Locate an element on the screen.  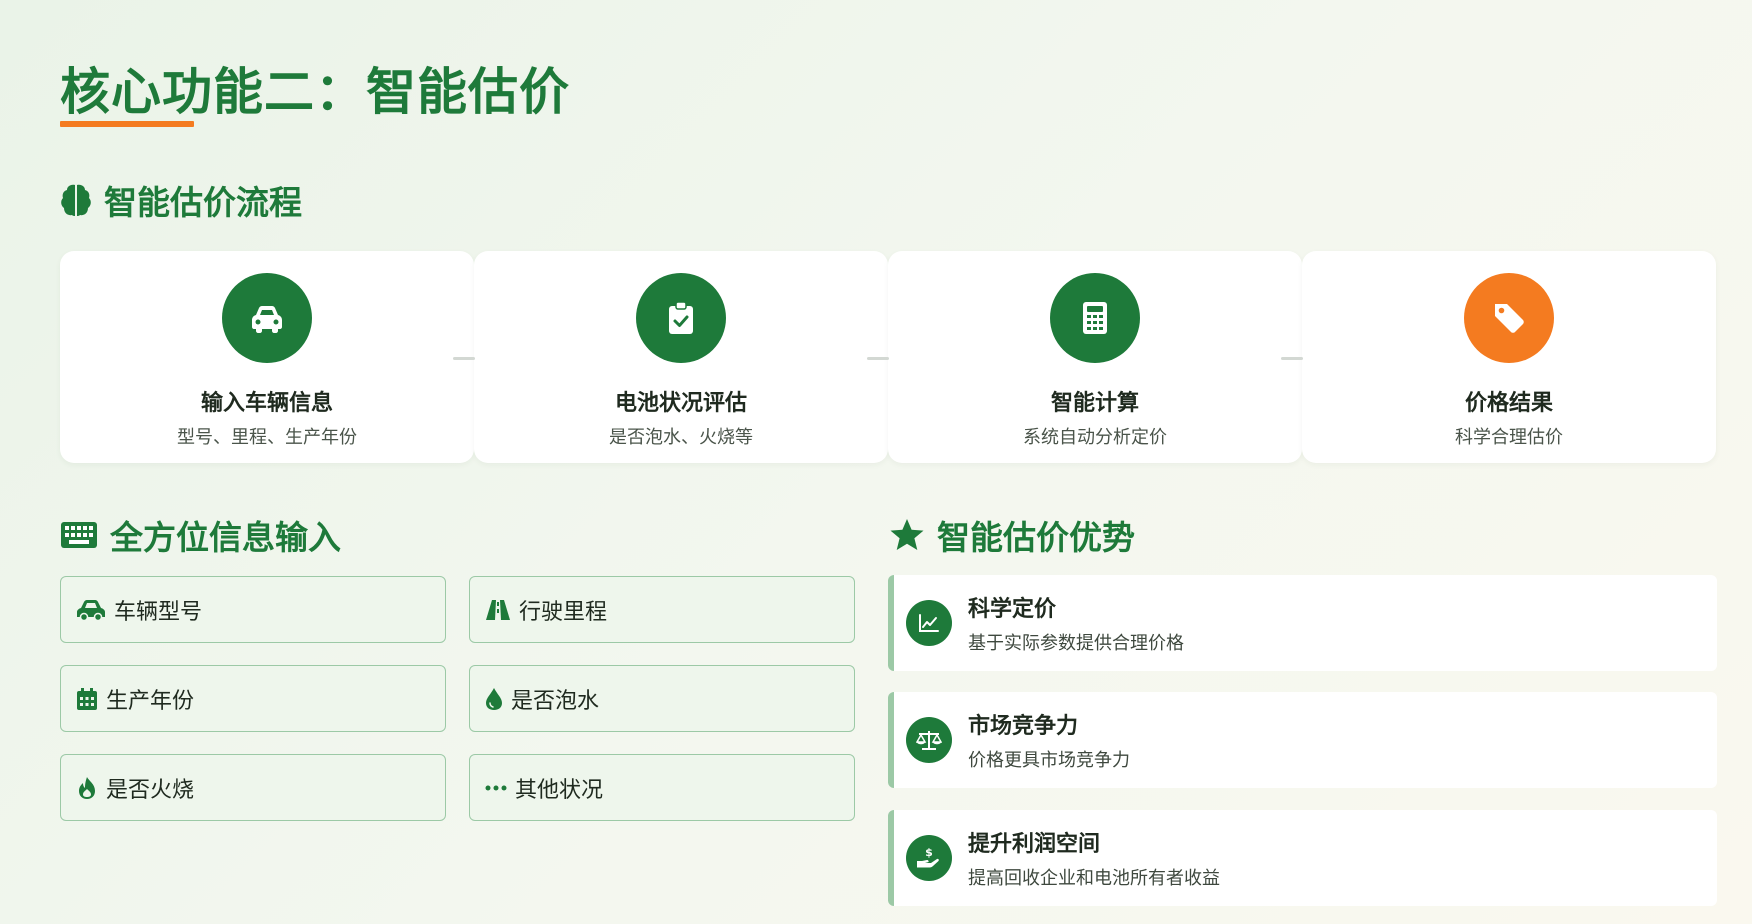
page-title: 核心功能二：智能估价 is located at coordinates (315, 92).